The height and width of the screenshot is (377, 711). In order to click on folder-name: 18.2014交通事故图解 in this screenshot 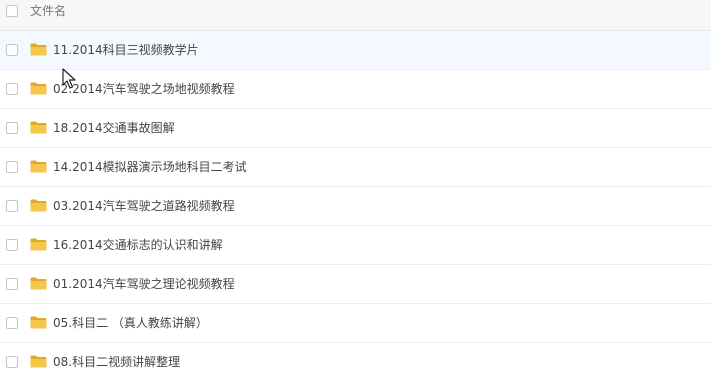, I will do `click(114, 128)`.